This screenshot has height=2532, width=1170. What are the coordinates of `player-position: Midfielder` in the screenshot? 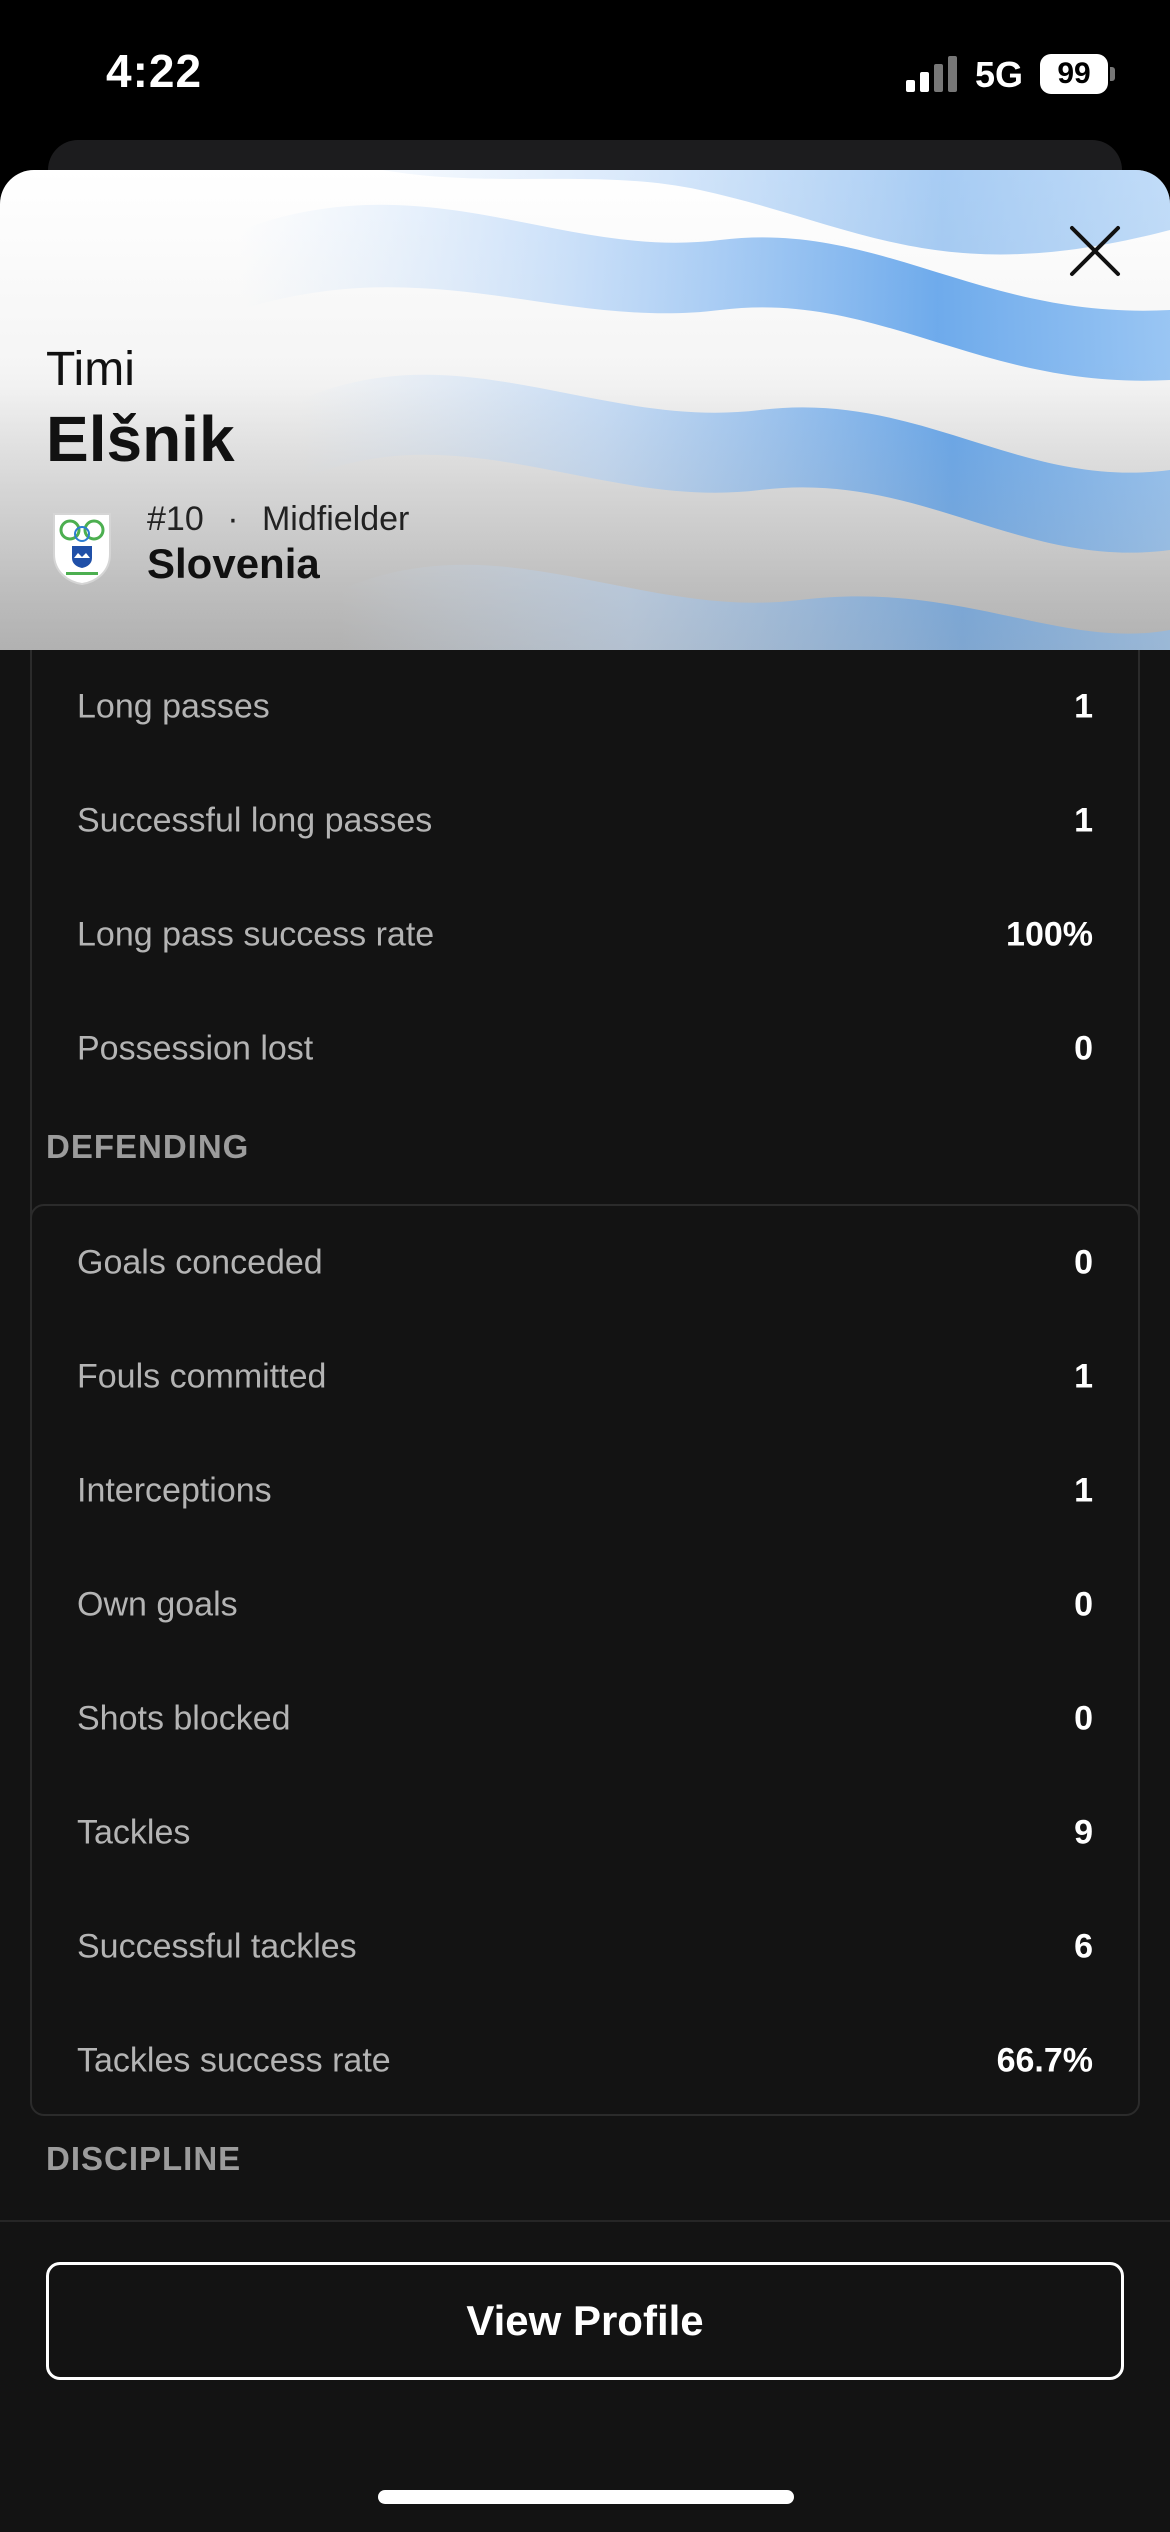 It's located at (335, 519).